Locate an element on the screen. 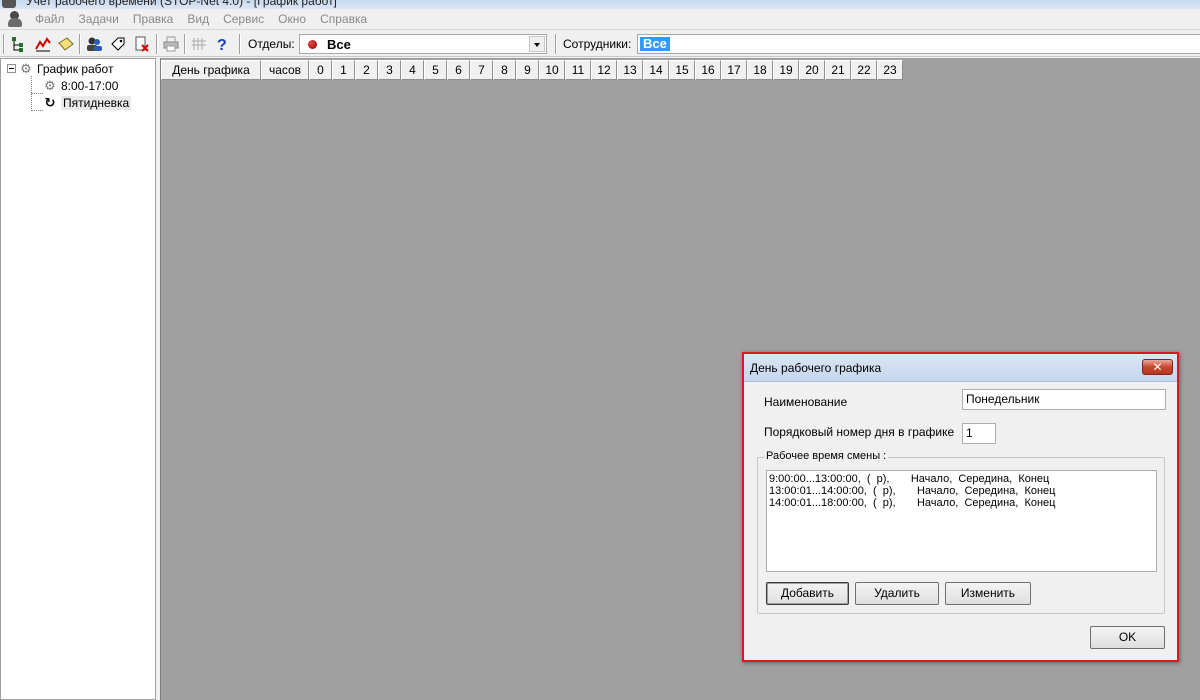  employees-label: Сотрудники: is located at coordinates (597, 44).